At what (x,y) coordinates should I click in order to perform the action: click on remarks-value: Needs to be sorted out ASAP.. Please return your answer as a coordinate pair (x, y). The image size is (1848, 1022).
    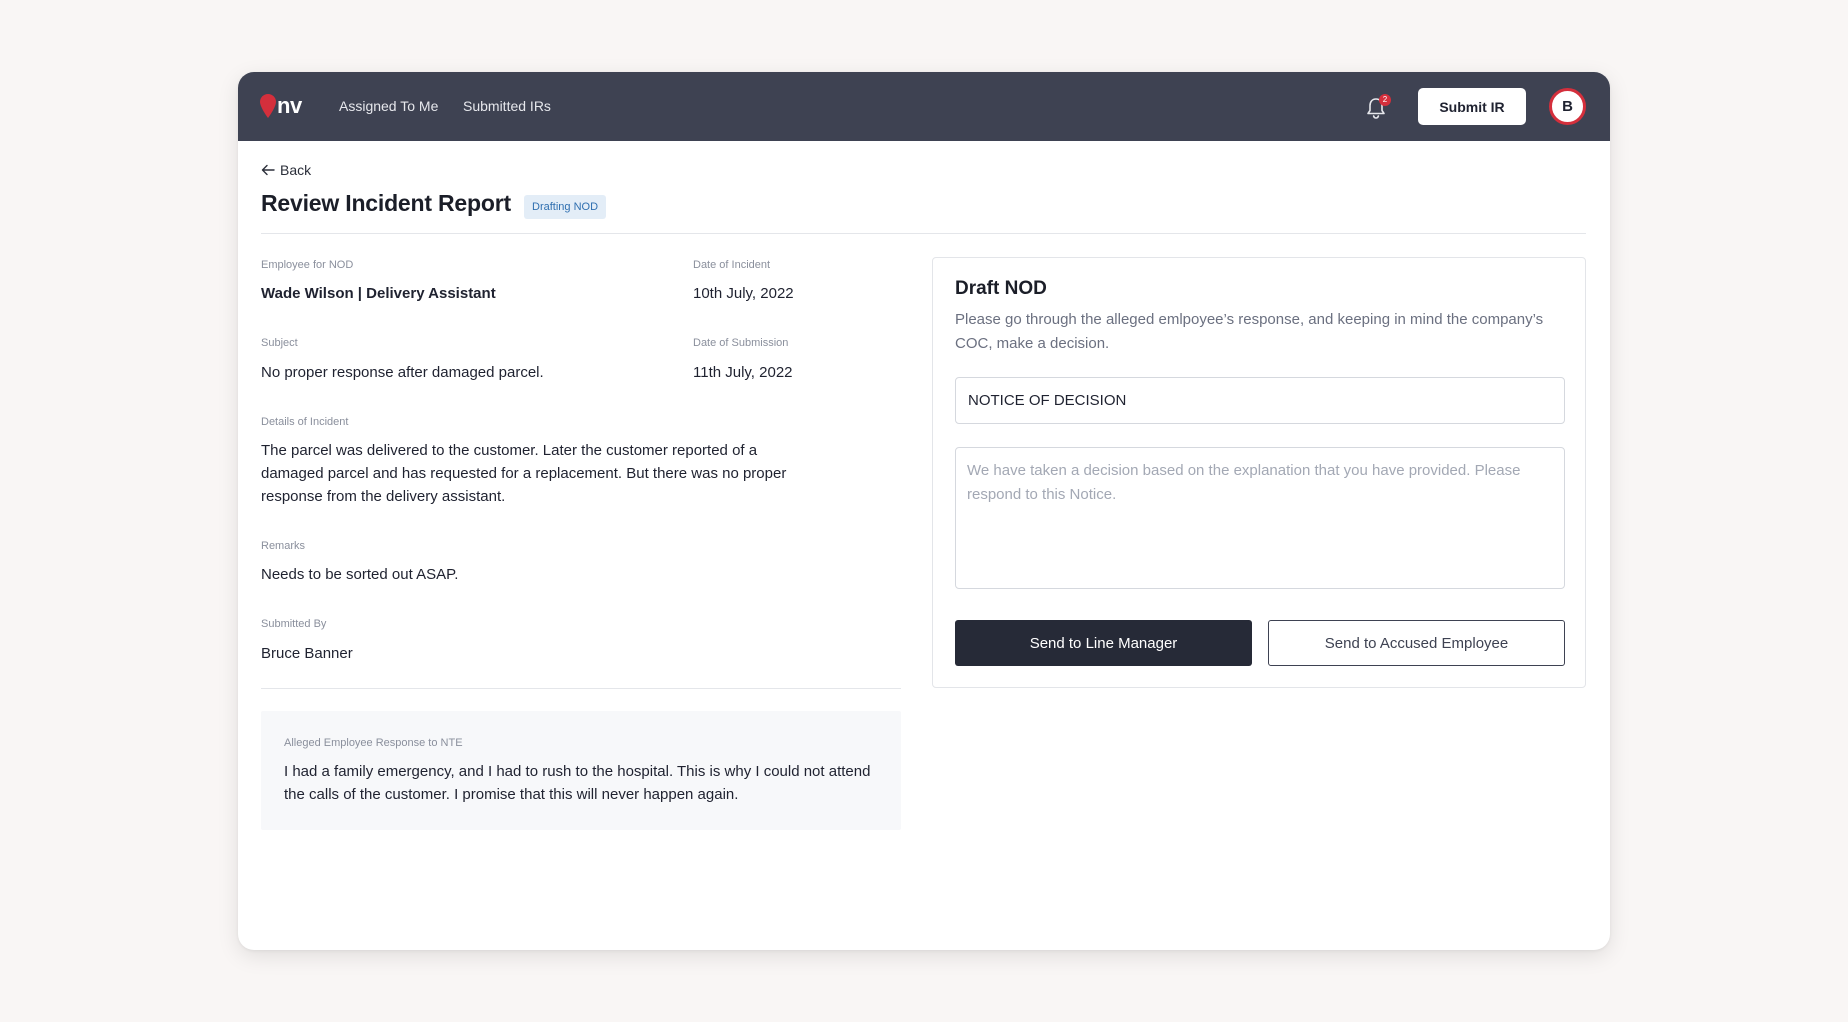
    Looking at the image, I should click on (360, 574).